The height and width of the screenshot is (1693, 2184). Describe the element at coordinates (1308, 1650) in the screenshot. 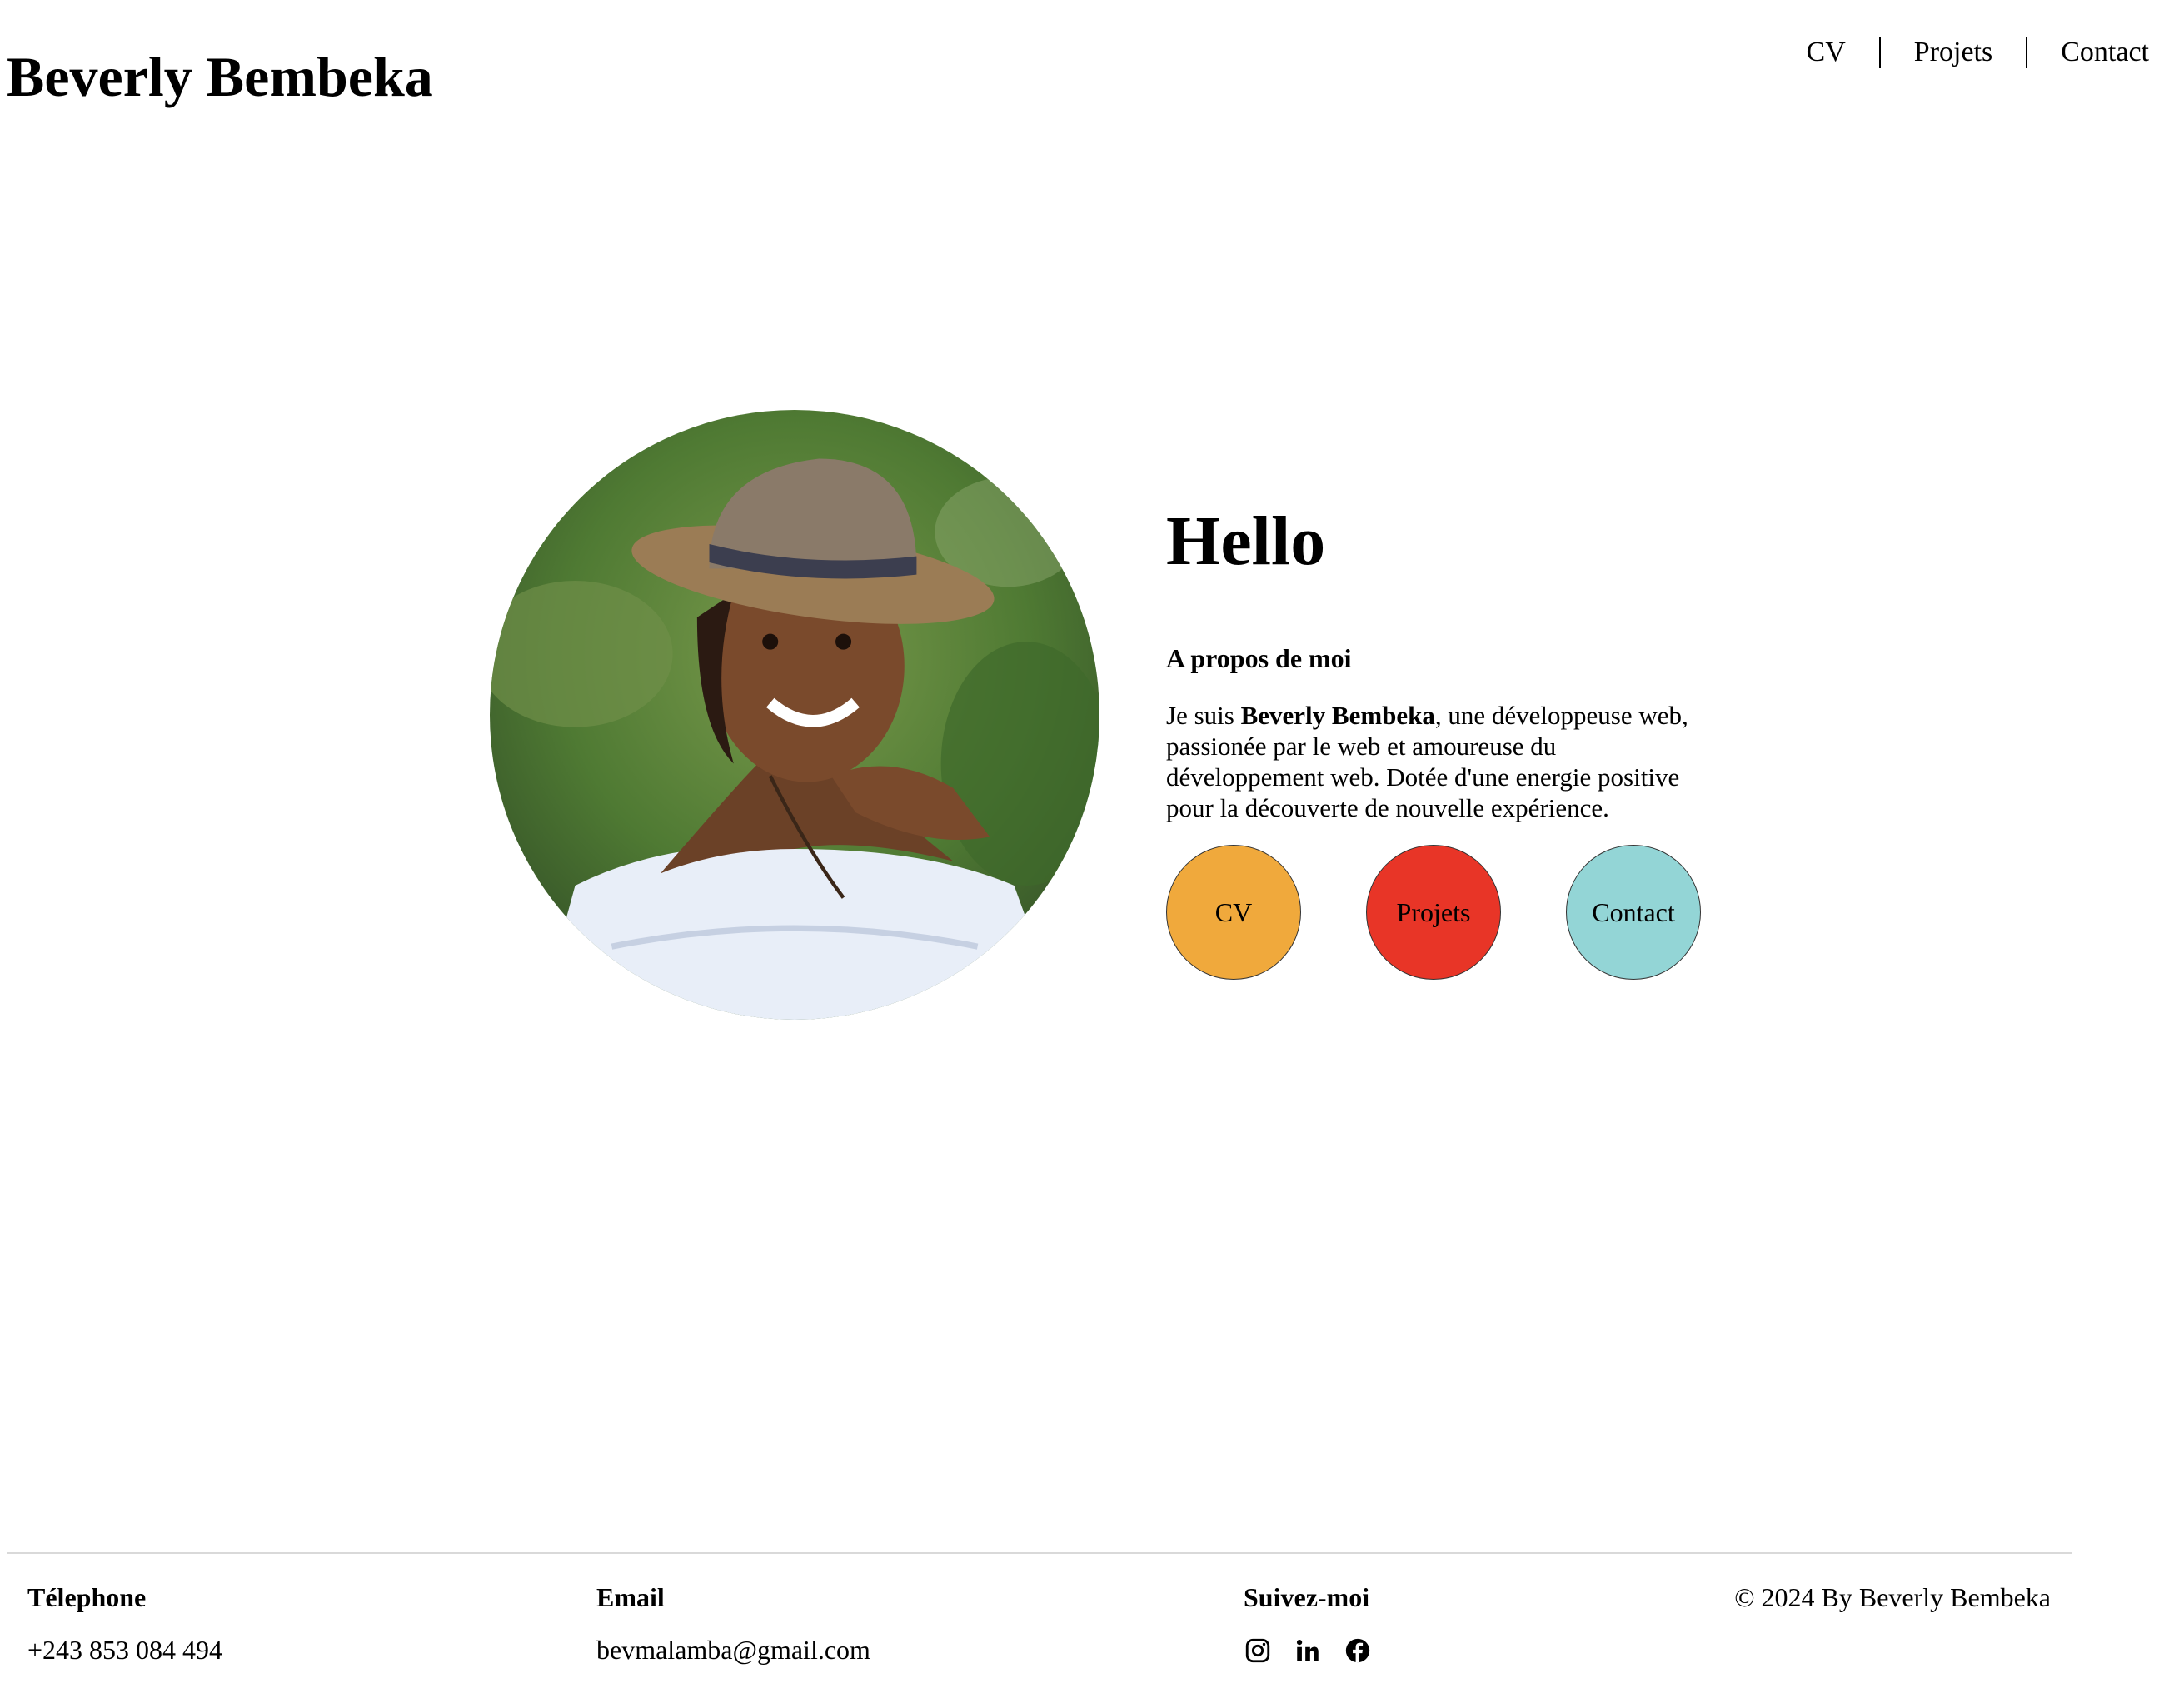

I see `linkedin-icon` at that location.